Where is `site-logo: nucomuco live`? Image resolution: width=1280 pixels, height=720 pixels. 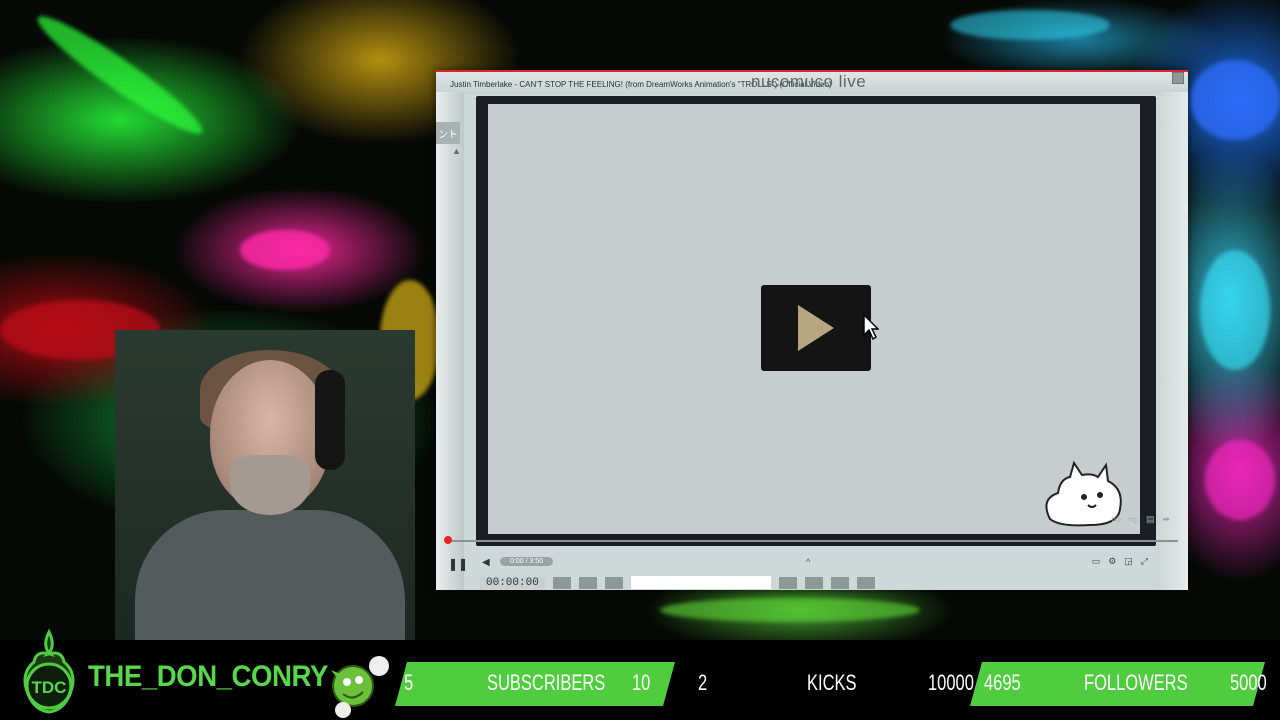
site-logo: nucomuco live is located at coordinates (809, 81).